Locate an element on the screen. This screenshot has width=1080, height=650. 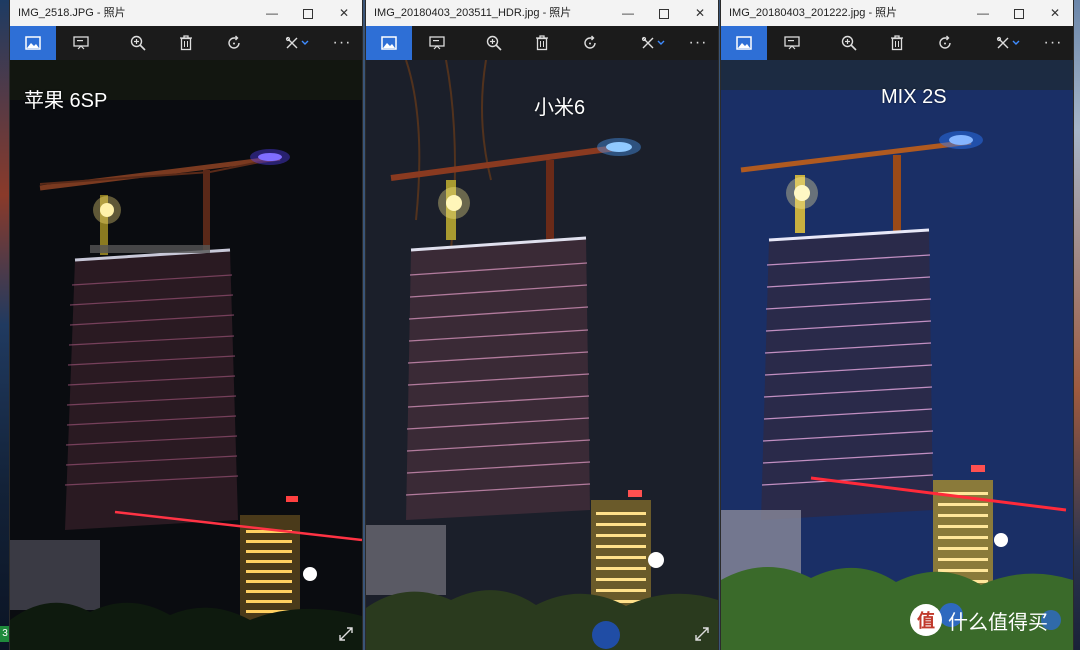
photo-caption: MIX 2S is located at coordinates (914, 97).